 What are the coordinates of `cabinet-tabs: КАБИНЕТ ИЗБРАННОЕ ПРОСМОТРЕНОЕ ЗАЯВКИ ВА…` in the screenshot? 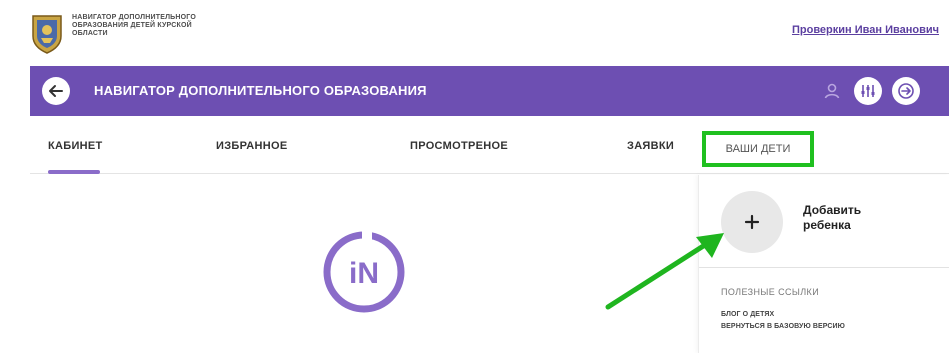 It's located at (489, 152).